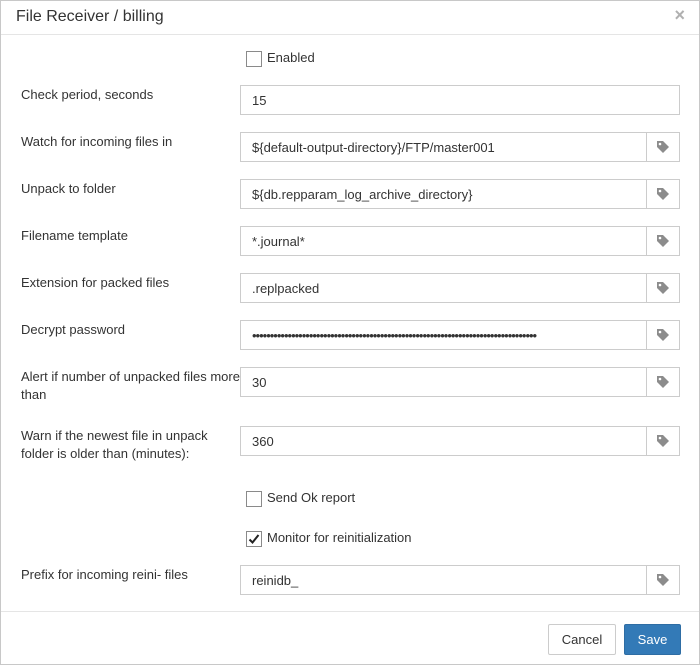 The width and height of the screenshot is (700, 665). Describe the element at coordinates (582, 639) in the screenshot. I see `cancel-button: Cancel` at that location.